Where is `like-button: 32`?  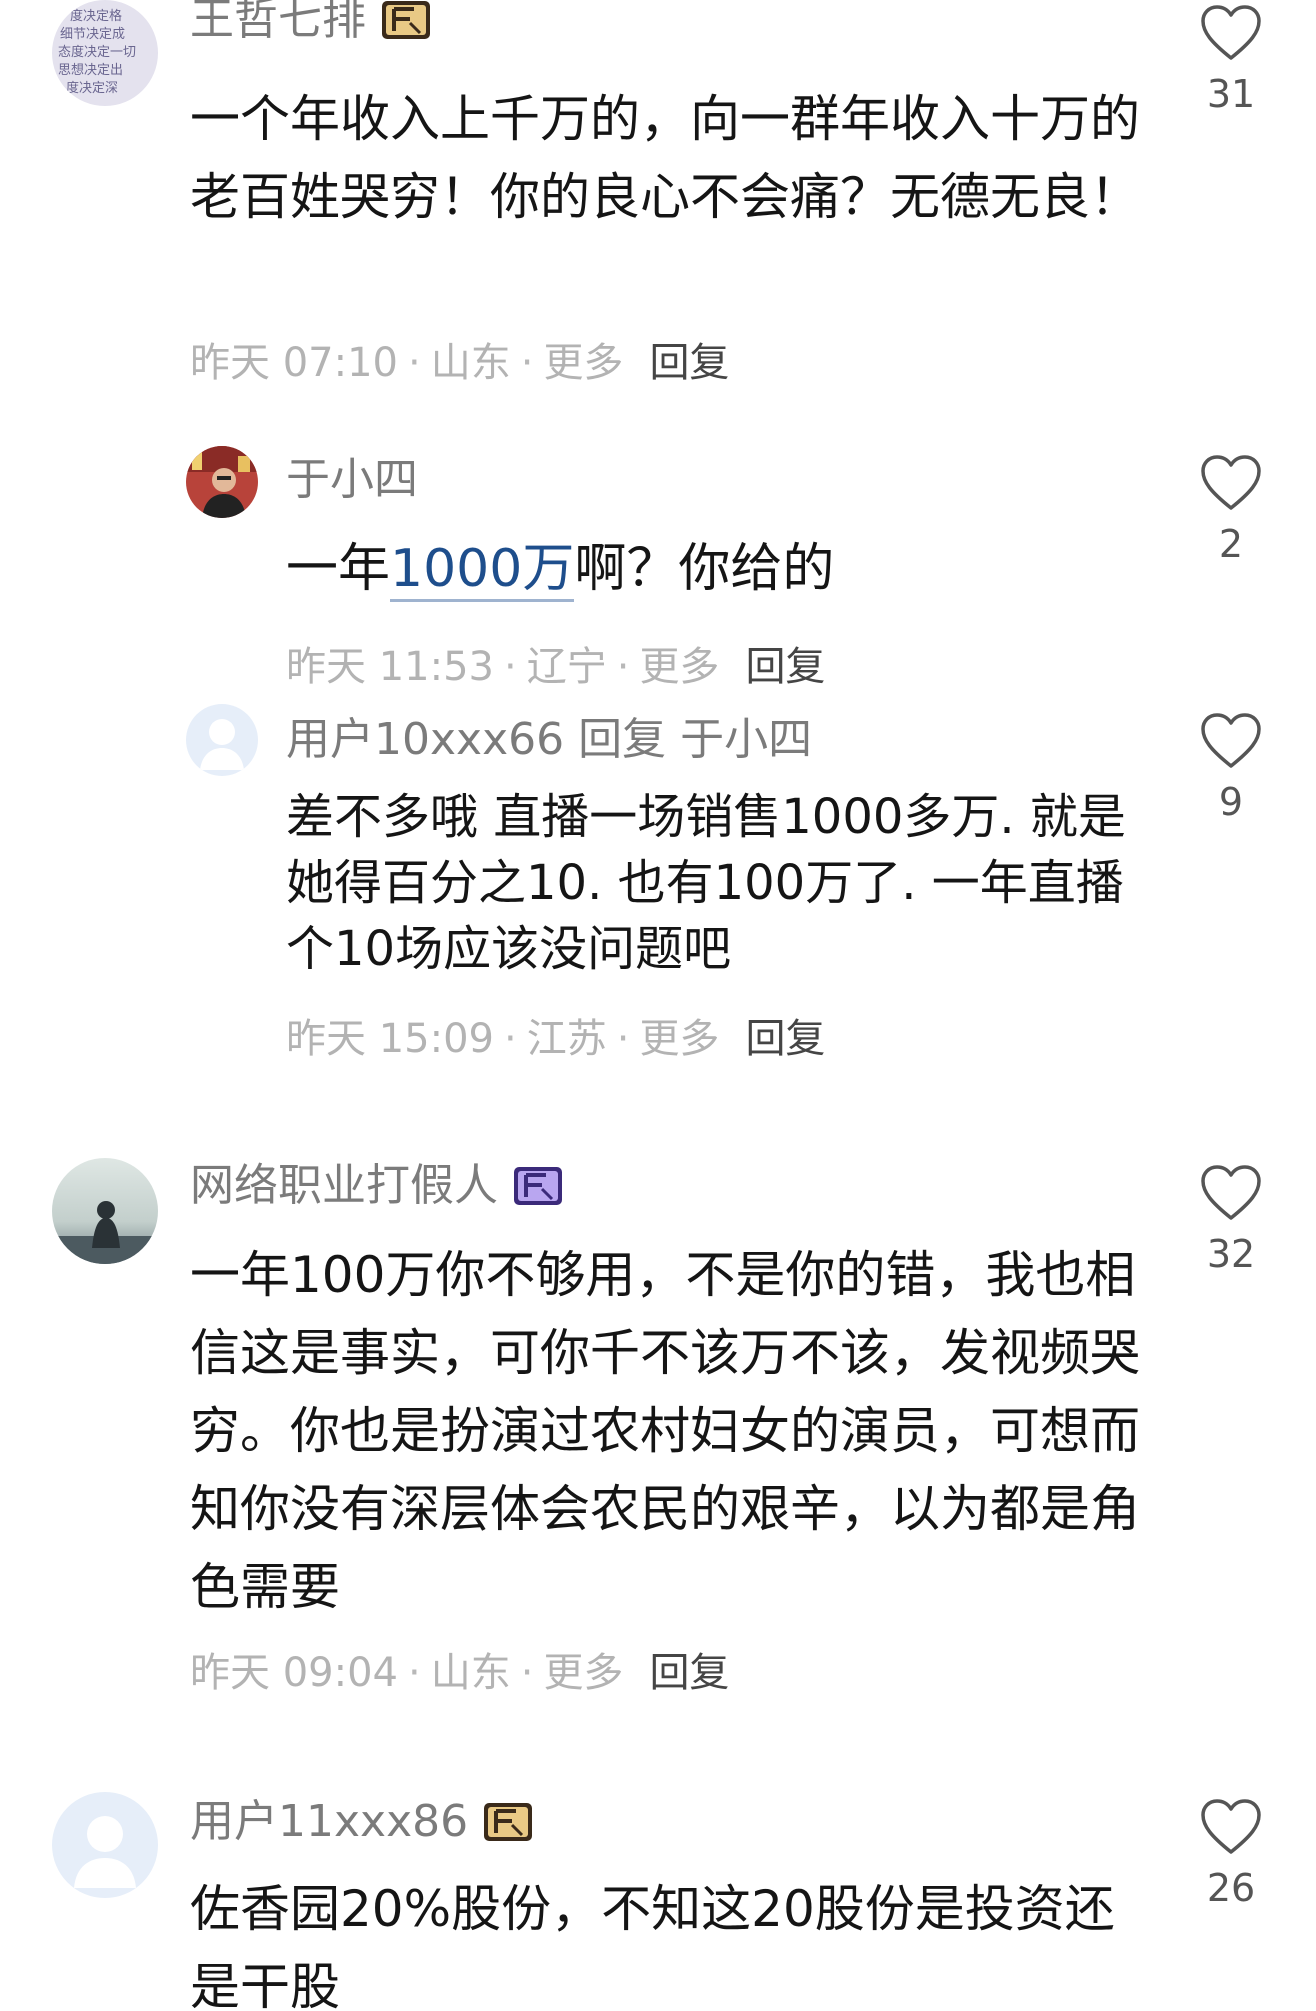 like-button: 32 is located at coordinates (1231, 1221).